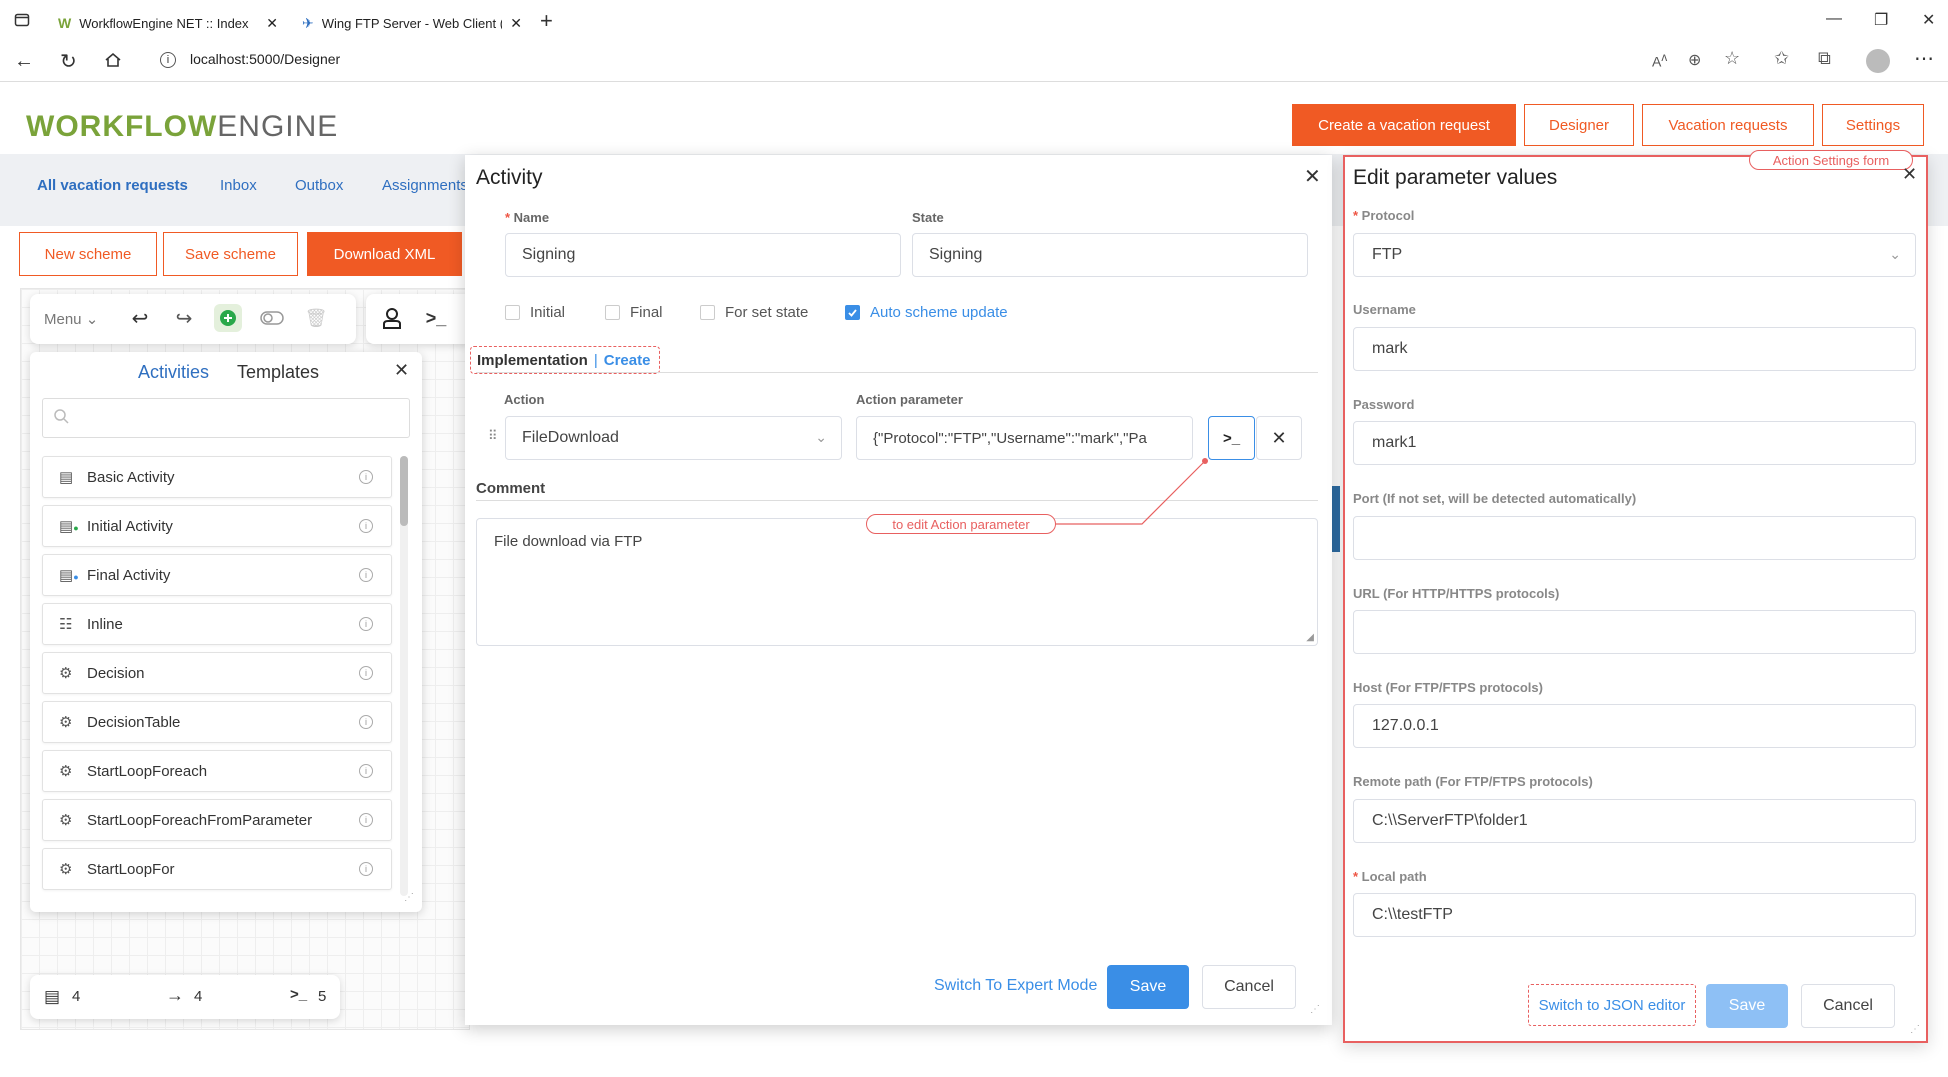 This screenshot has height=1077, width=1948. Describe the element at coordinates (1747, 1006) in the screenshot. I see `edit-save-button: Save` at that location.